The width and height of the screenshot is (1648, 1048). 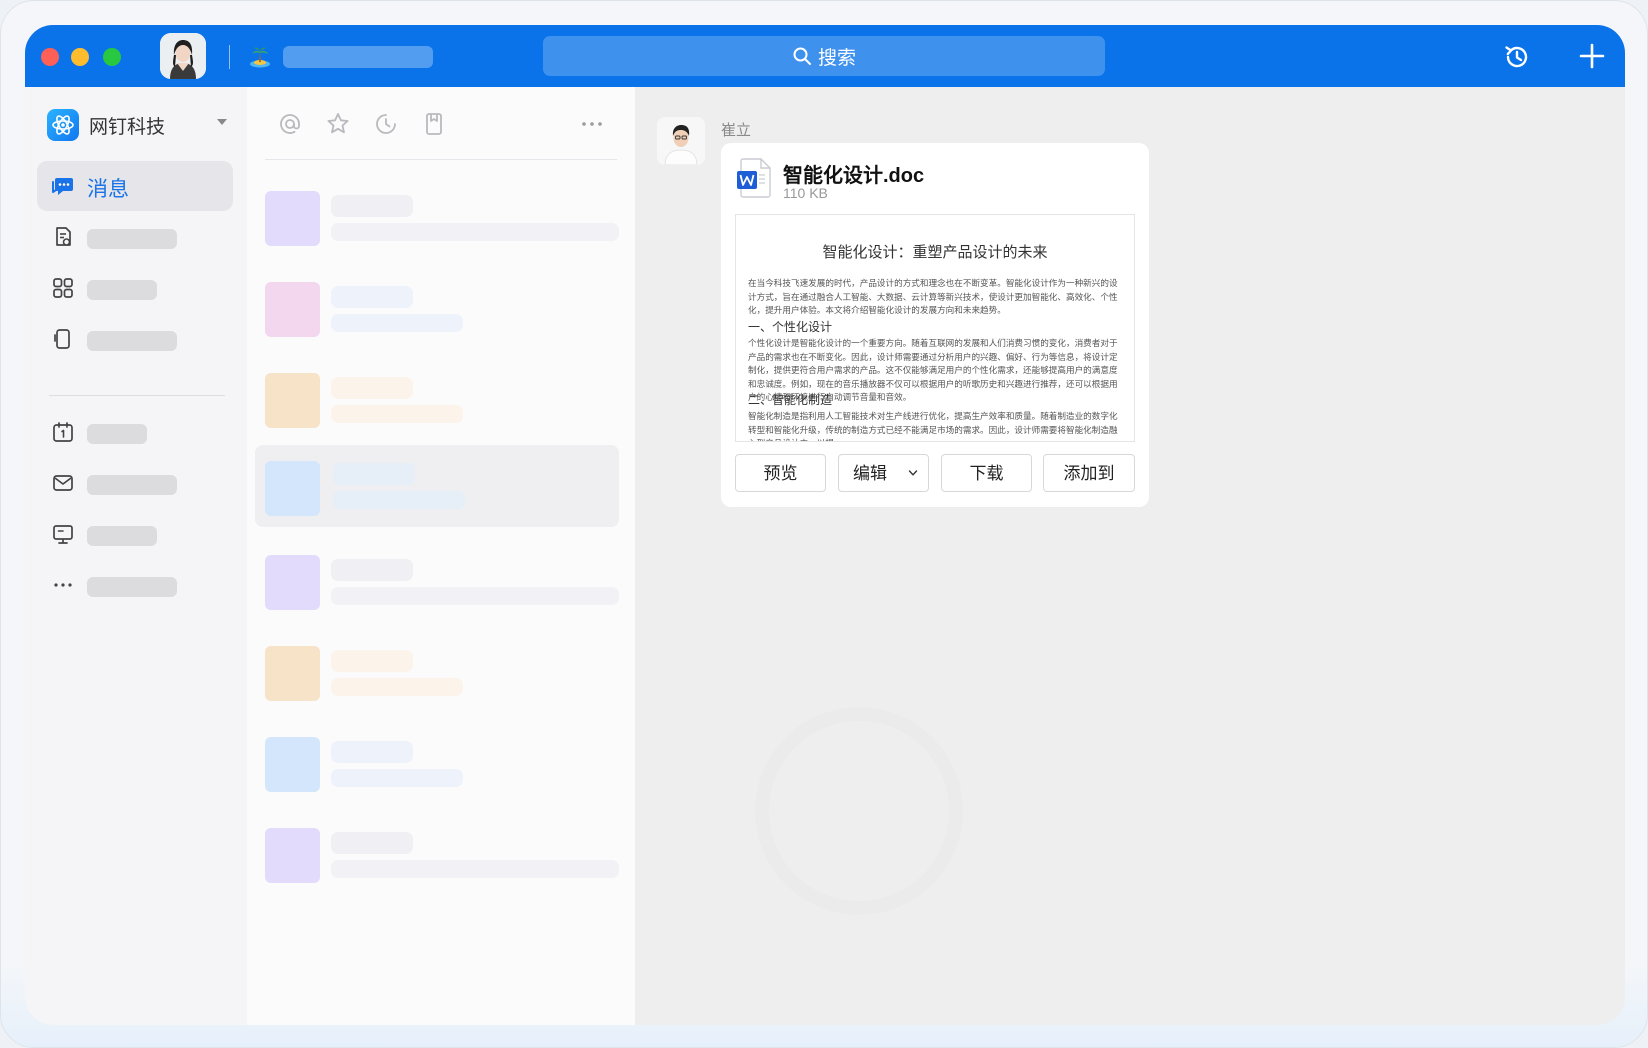 I want to click on sidebar-item-more, so click(x=135, y=585).